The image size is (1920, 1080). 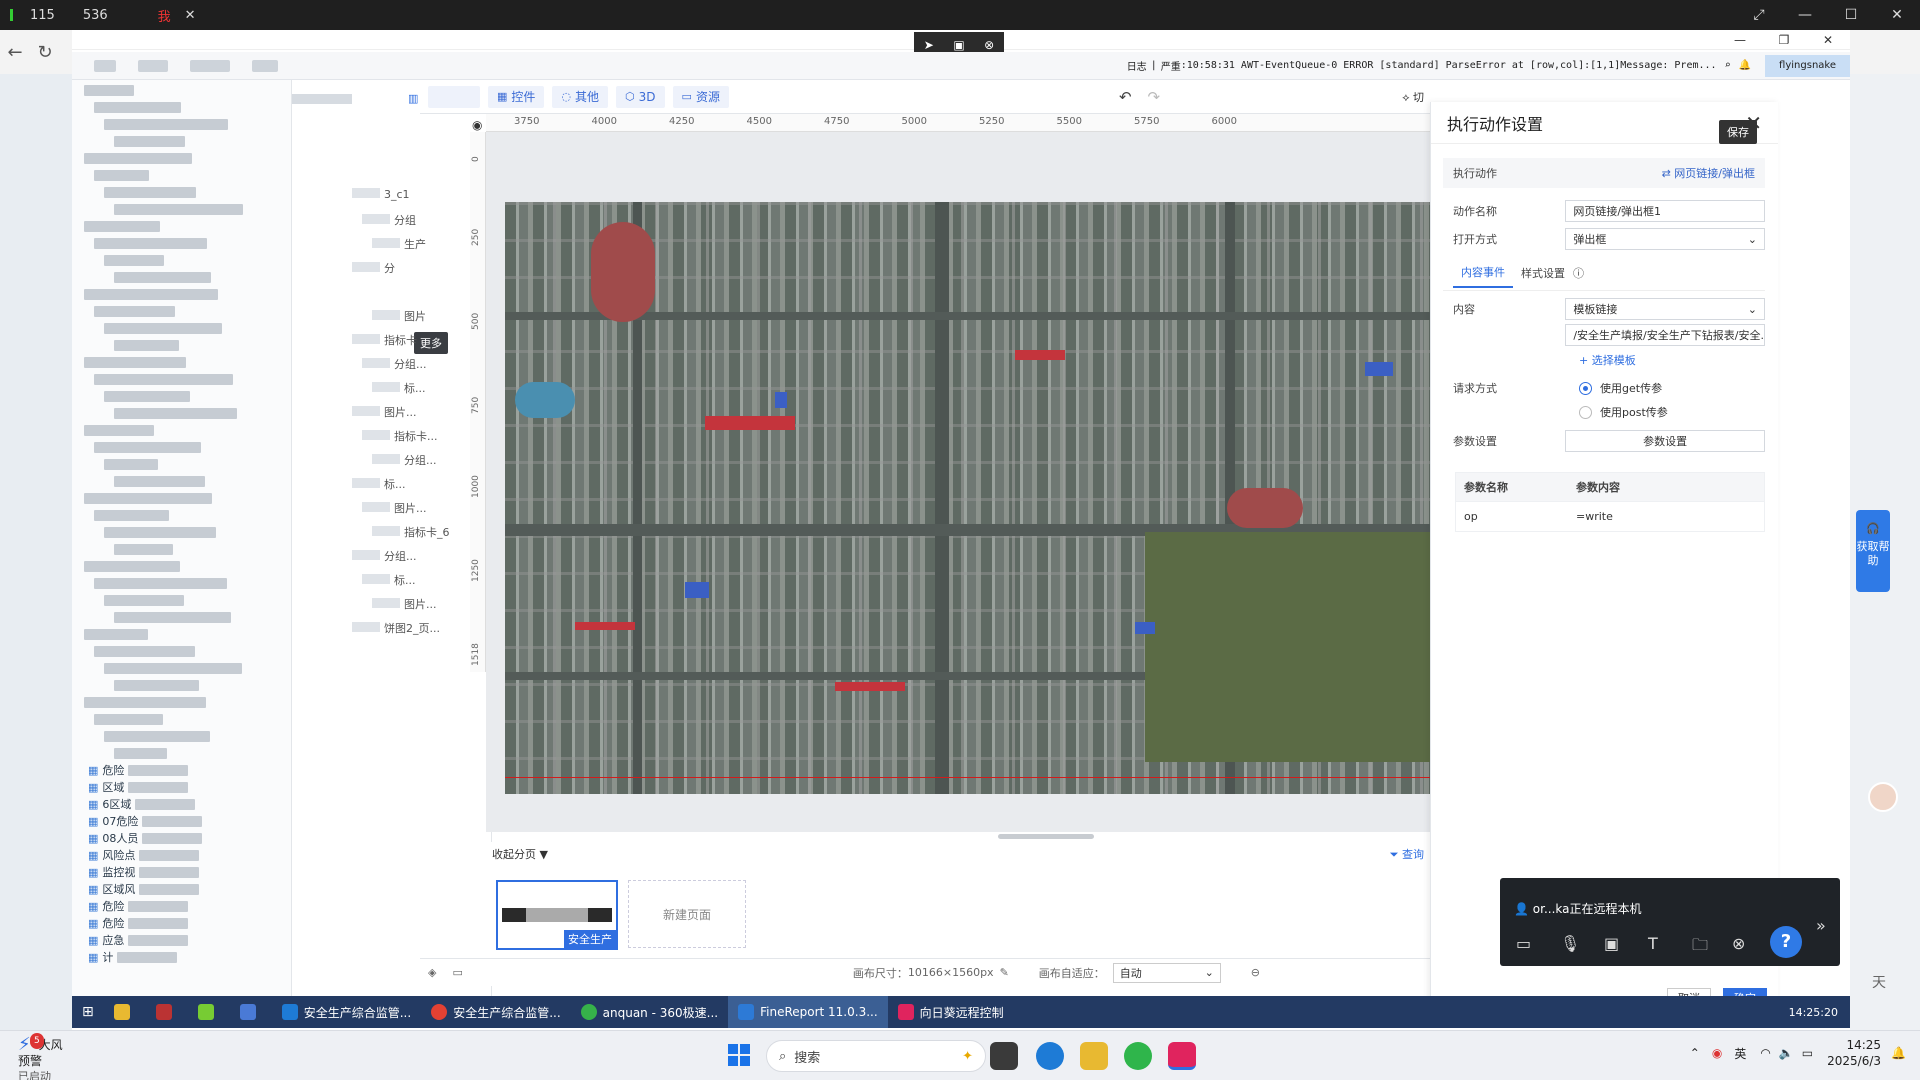 What do you see at coordinates (45, 52) in the screenshot?
I see `refresh-icon: ↻` at bounding box center [45, 52].